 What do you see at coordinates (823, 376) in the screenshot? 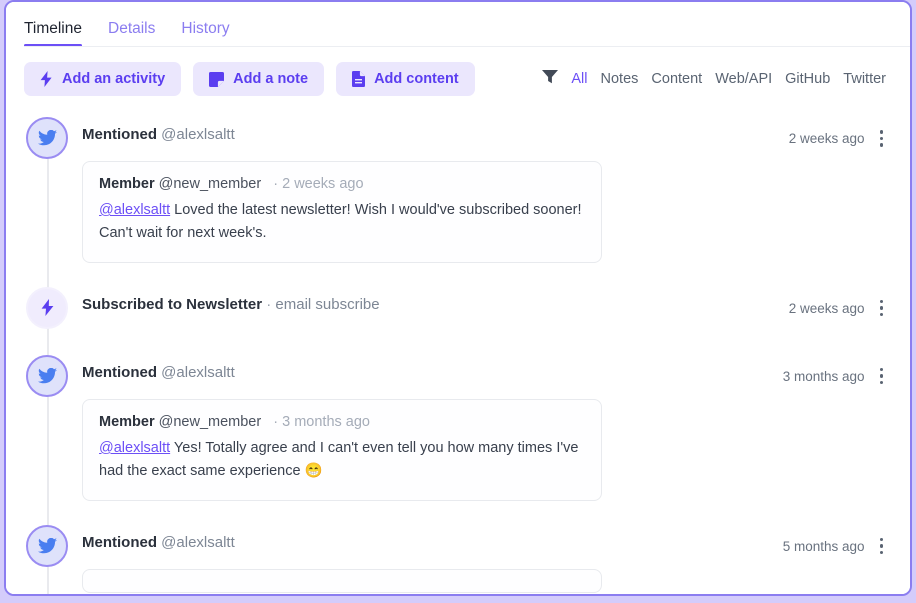
I see `entry-timestamp: 3 months ago` at bounding box center [823, 376].